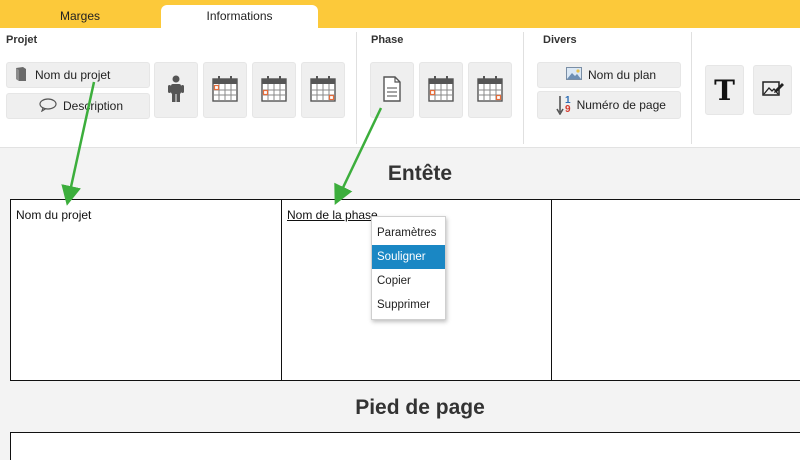 The image size is (800, 460). Describe the element at coordinates (387, 40) in the screenshot. I see `group-title-phase: Phase` at that location.